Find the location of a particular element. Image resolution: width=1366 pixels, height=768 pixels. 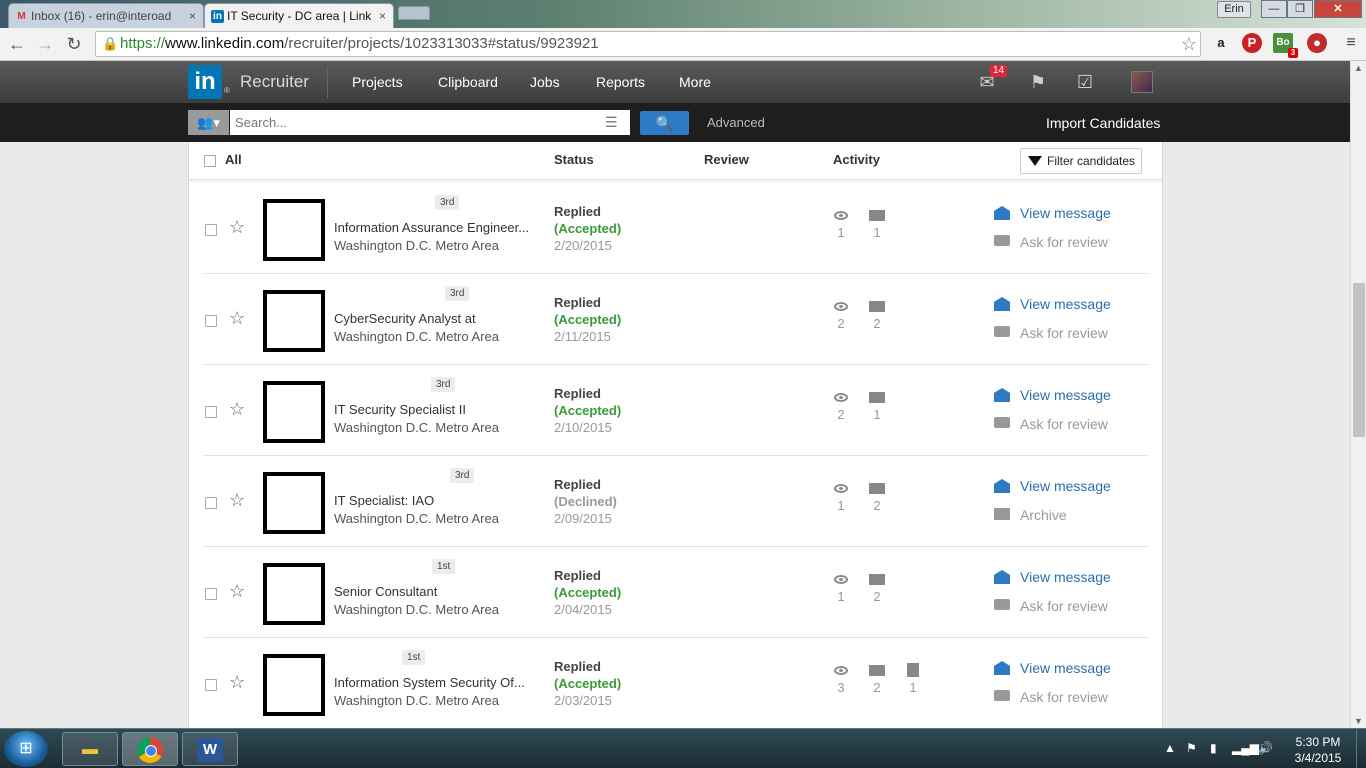

select-all-checkbox is located at coordinates (210, 161).